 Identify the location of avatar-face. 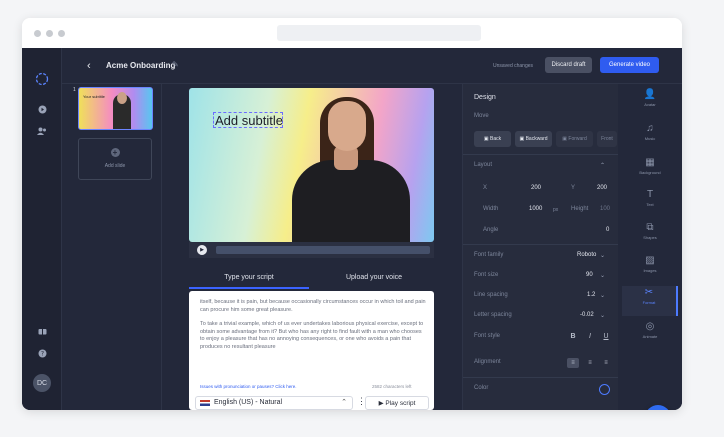
(347, 126).